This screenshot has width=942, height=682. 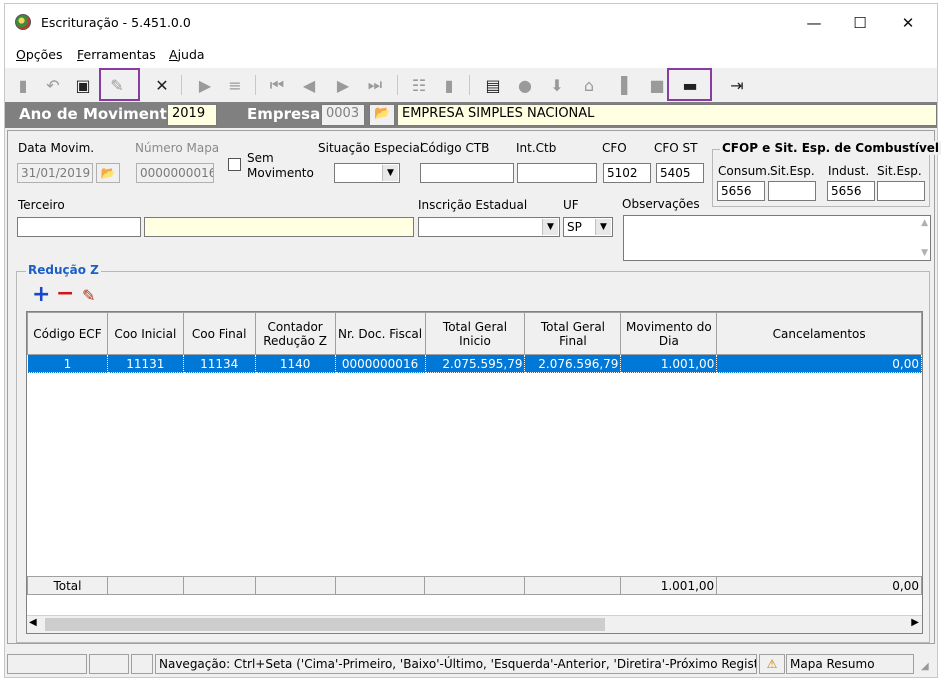 What do you see at coordinates (187, 54) in the screenshot?
I see `menu-ajuda: Ajuda` at bounding box center [187, 54].